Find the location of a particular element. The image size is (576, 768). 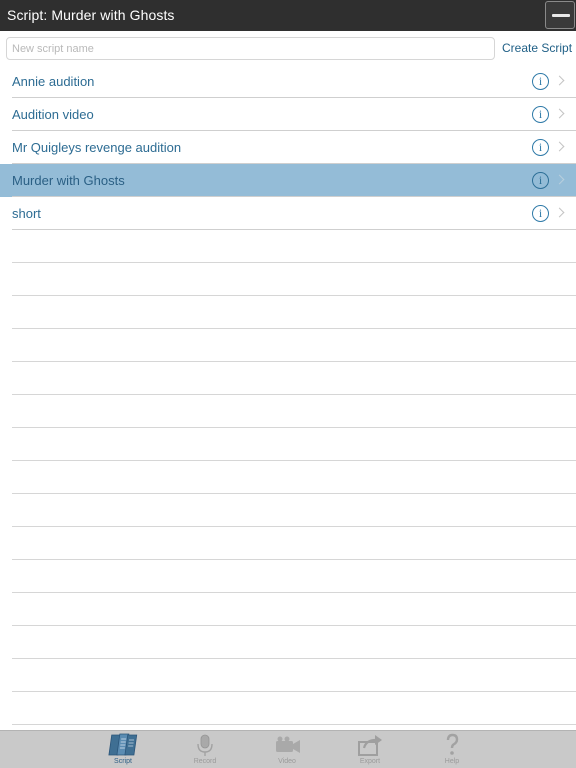

tab-label: Record is located at coordinates (205, 761).